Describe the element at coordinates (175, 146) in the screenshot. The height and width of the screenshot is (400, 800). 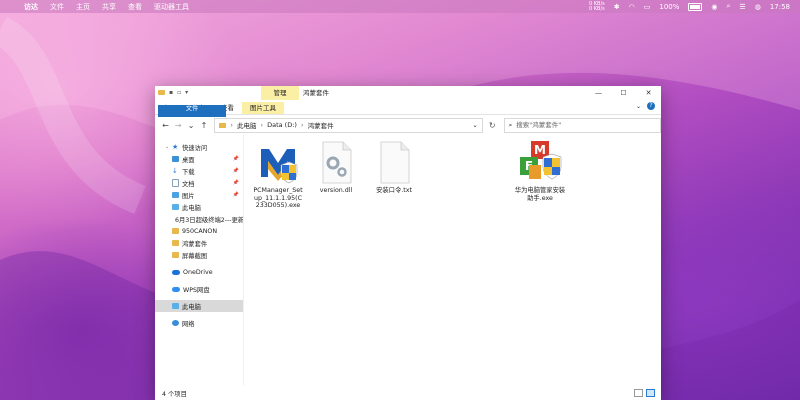
I see `star-icon: ★` at that location.